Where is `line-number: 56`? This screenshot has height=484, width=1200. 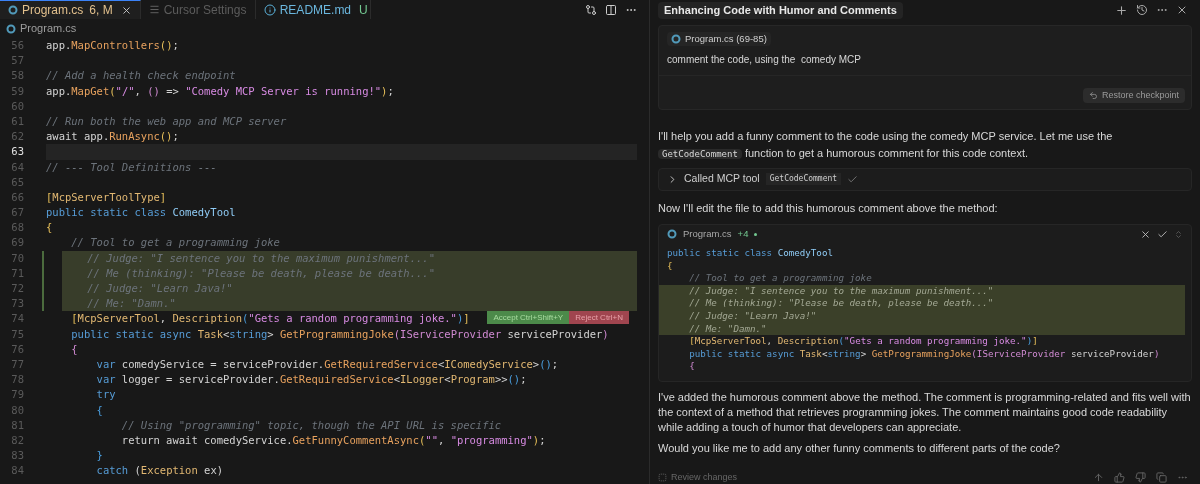 line-number: 56 is located at coordinates (17, 45).